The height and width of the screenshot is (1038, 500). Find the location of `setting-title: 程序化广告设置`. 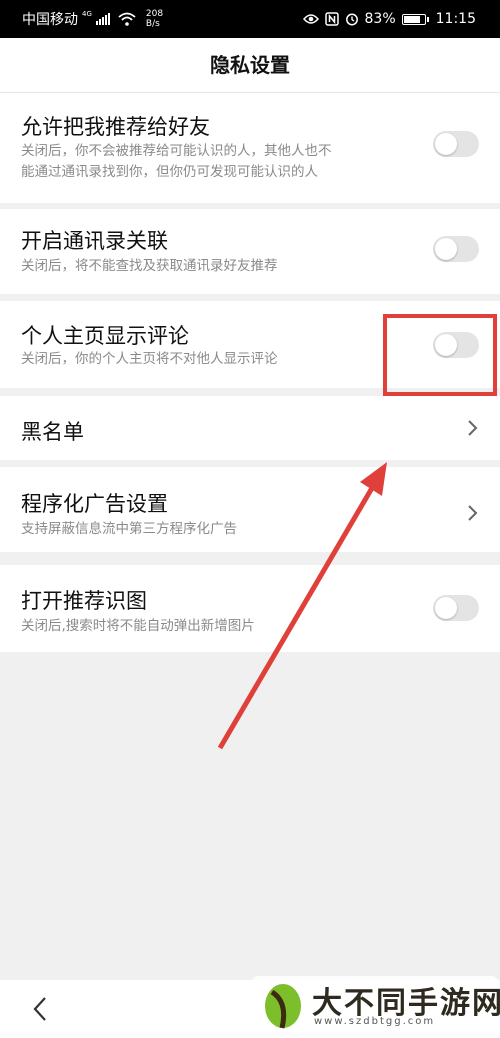

setting-title: 程序化广告设置 is located at coordinates (94, 504).